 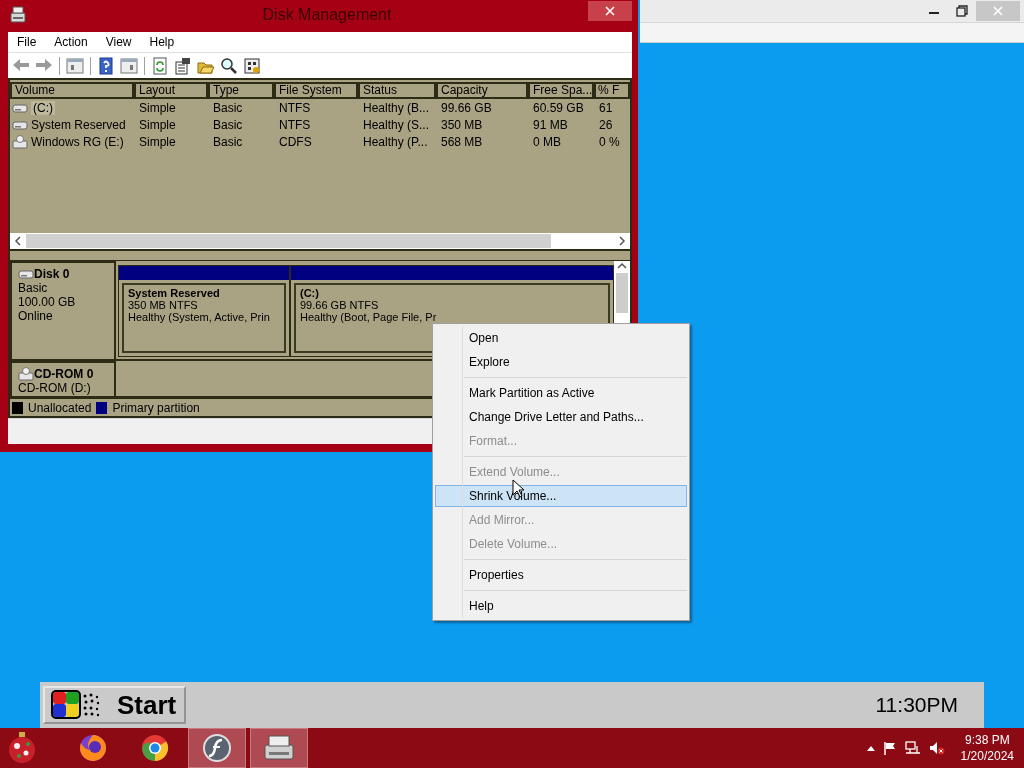 What do you see at coordinates (316, 90) in the screenshot?
I see `column-header: File System` at bounding box center [316, 90].